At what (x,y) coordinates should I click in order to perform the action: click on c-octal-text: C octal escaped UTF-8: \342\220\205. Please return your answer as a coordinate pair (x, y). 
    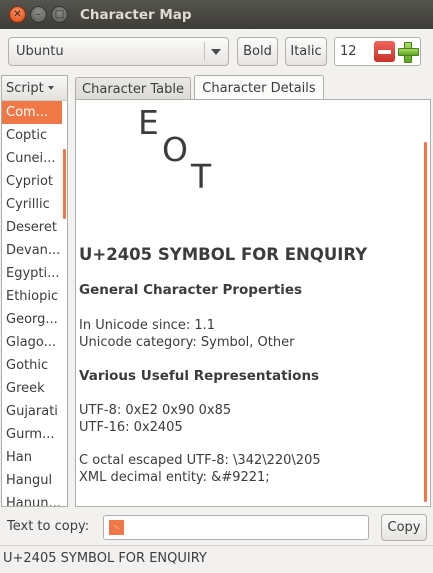
    Looking at the image, I should click on (200, 460).